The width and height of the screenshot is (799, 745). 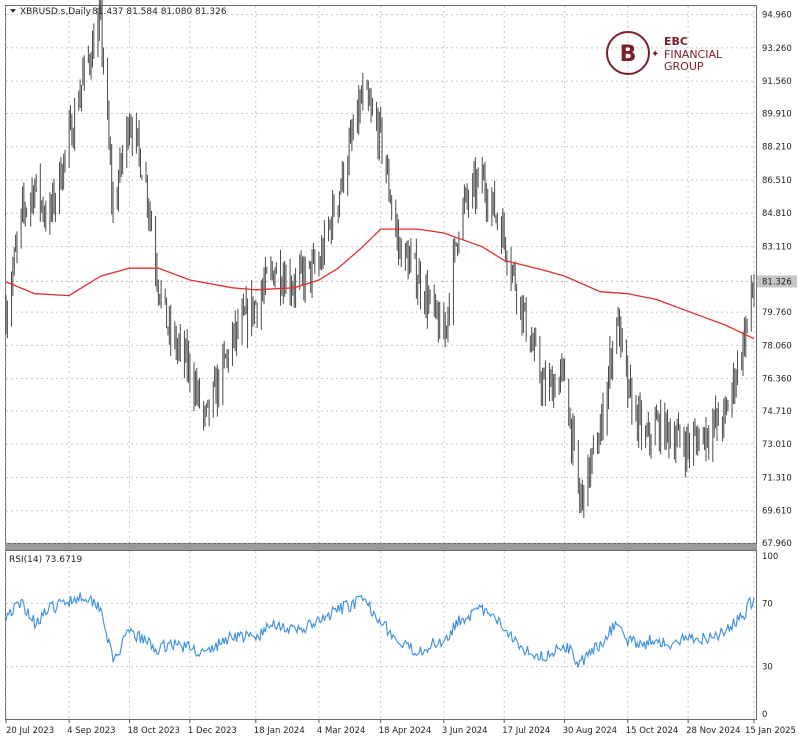 I want to click on price-tick-label: 88.210, so click(x=777, y=148).